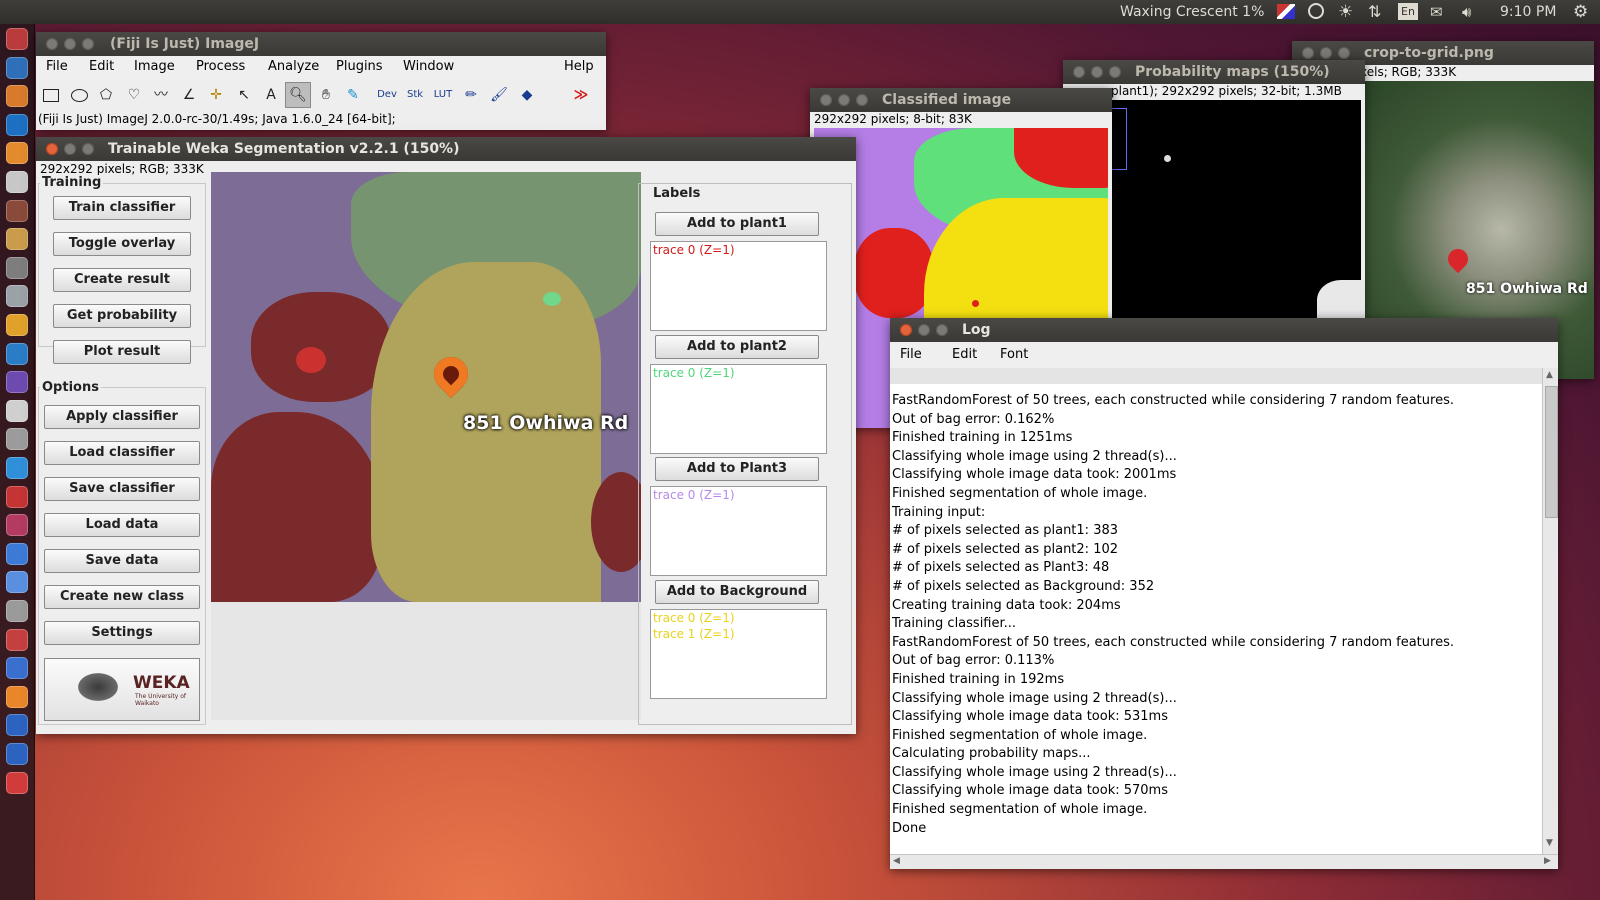  I want to click on menu-image: Image, so click(154, 66).